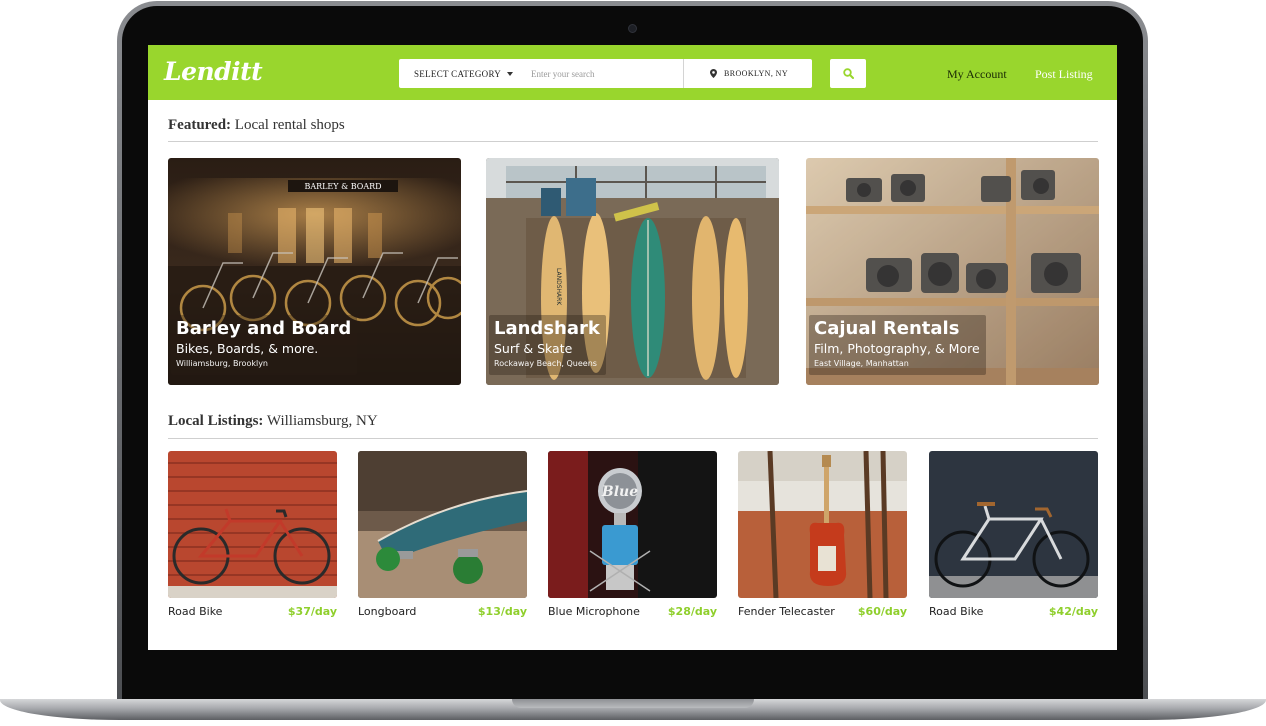 The width and height of the screenshot is (1266, 726). What do you see at coordinates (502, 611) in the screenshot?
I see `listing-price: $13/day` at bounding box center [502, 611].